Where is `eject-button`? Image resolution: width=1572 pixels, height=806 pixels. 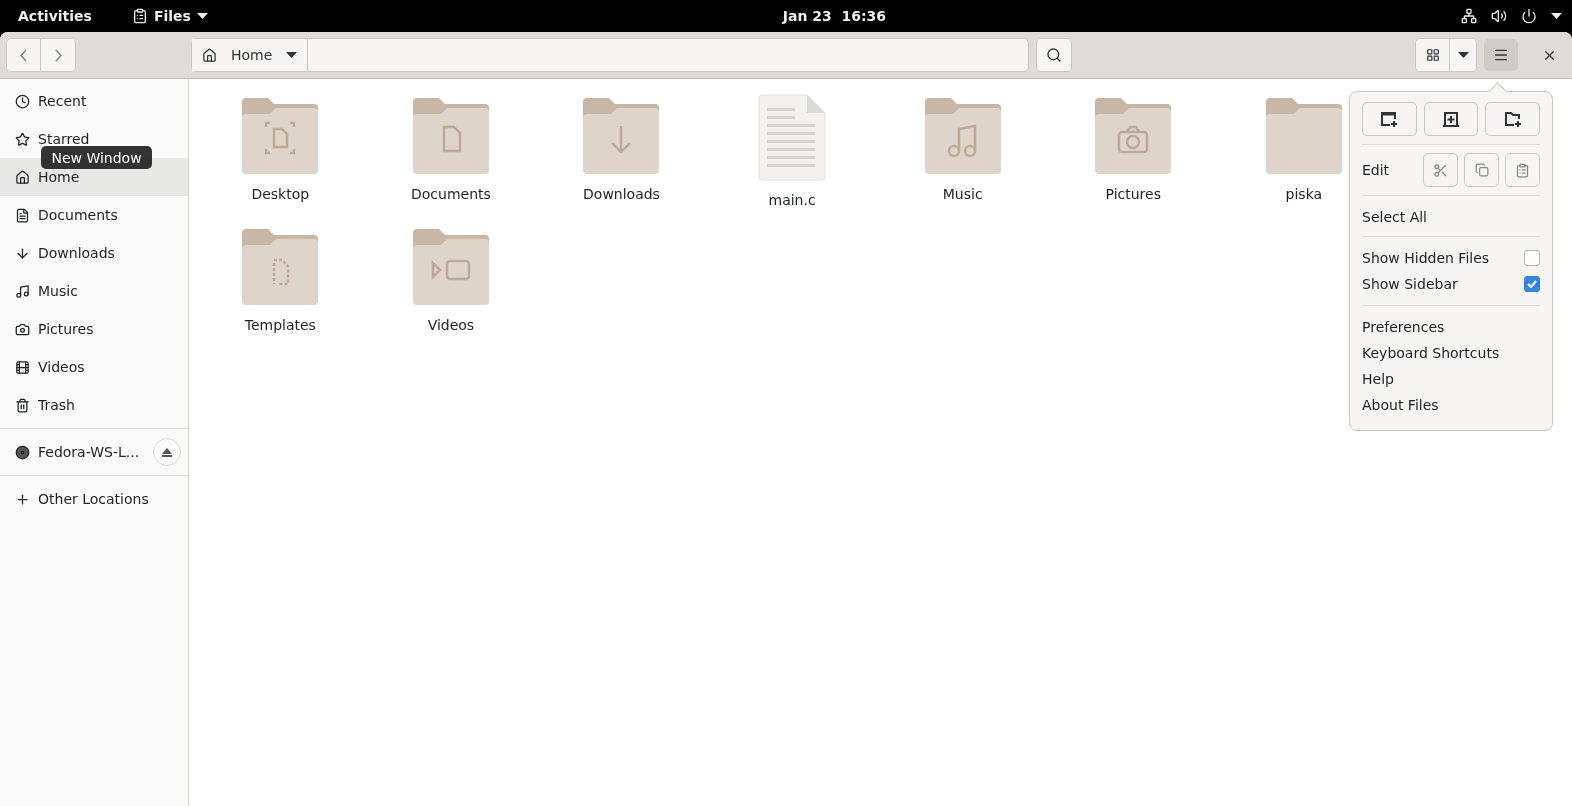
eject-button is located at coordinates (167, 452).